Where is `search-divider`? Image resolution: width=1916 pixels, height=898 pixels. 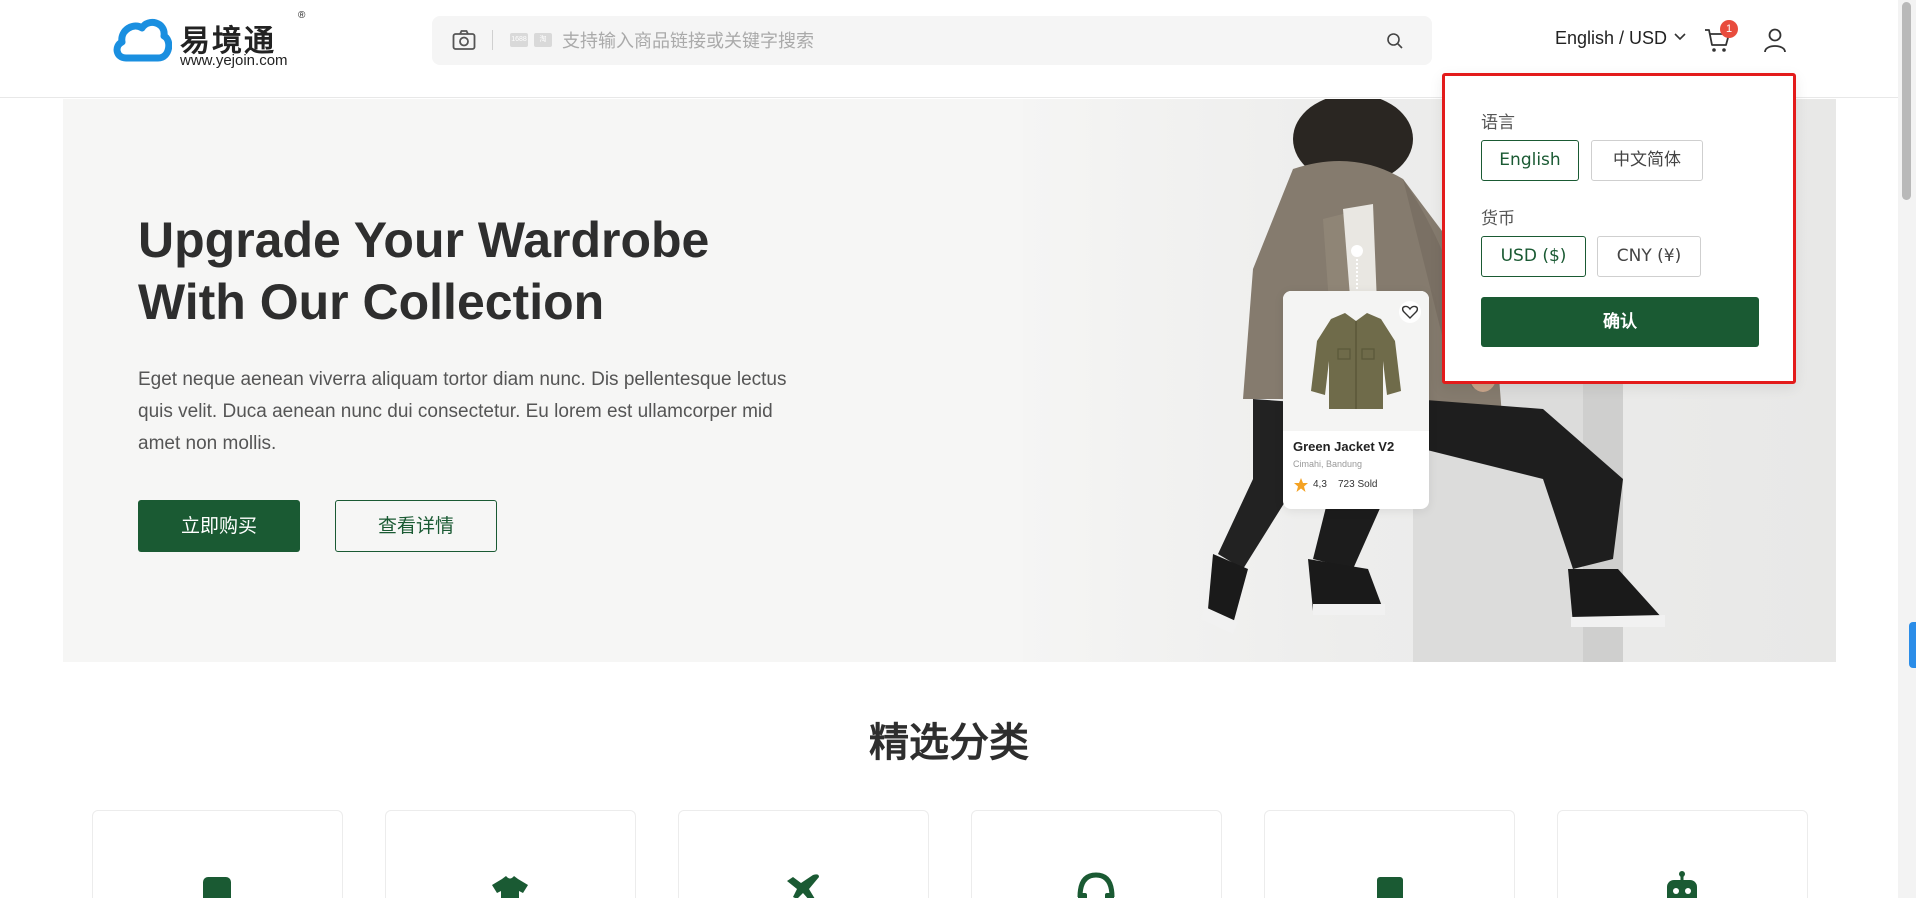
search-divider is located at coordinates (492, 40).